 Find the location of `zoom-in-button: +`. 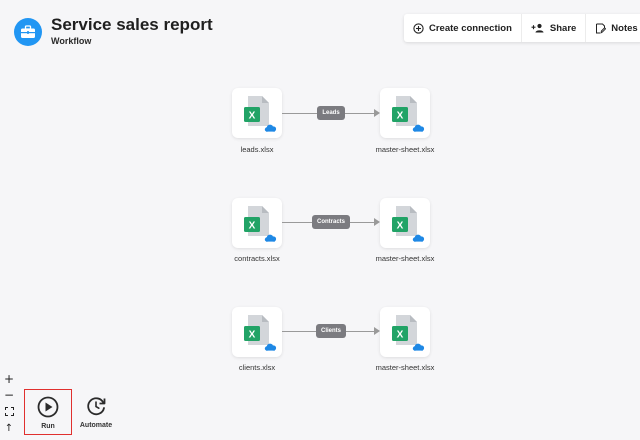

zoom-in-button: + is located at coordinates (9, 379).